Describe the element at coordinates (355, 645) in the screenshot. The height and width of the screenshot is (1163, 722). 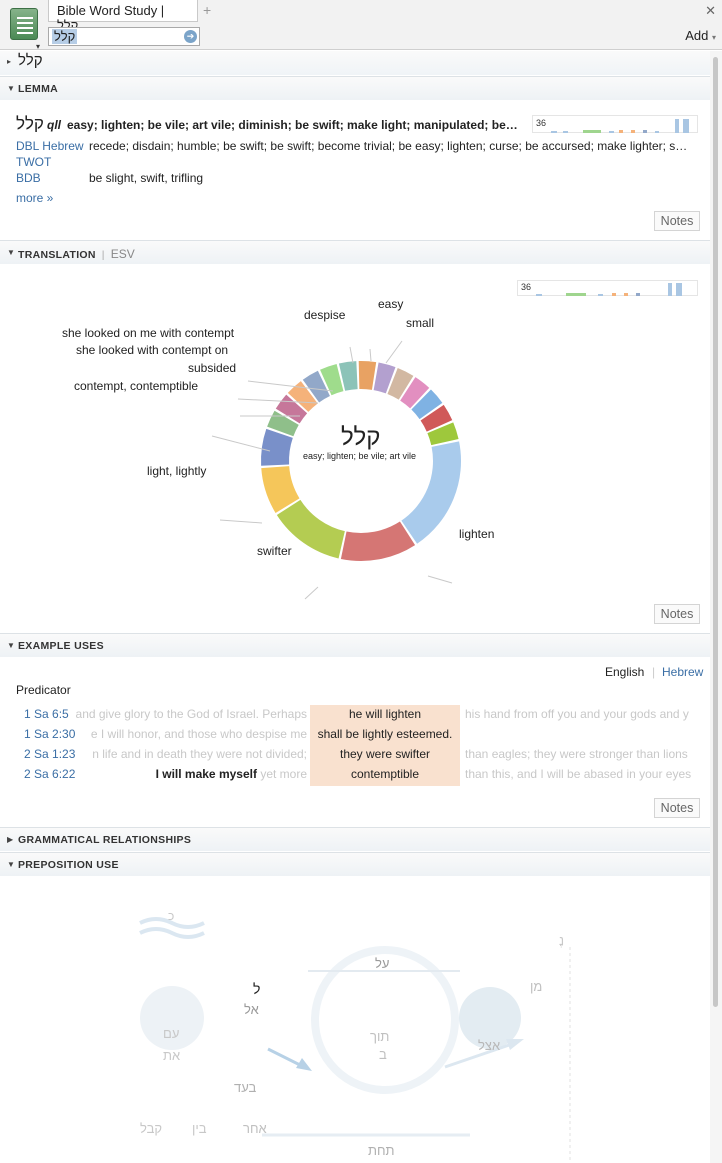
I see `section-examples-header: ▼ EXAMPLE USES` at that location.